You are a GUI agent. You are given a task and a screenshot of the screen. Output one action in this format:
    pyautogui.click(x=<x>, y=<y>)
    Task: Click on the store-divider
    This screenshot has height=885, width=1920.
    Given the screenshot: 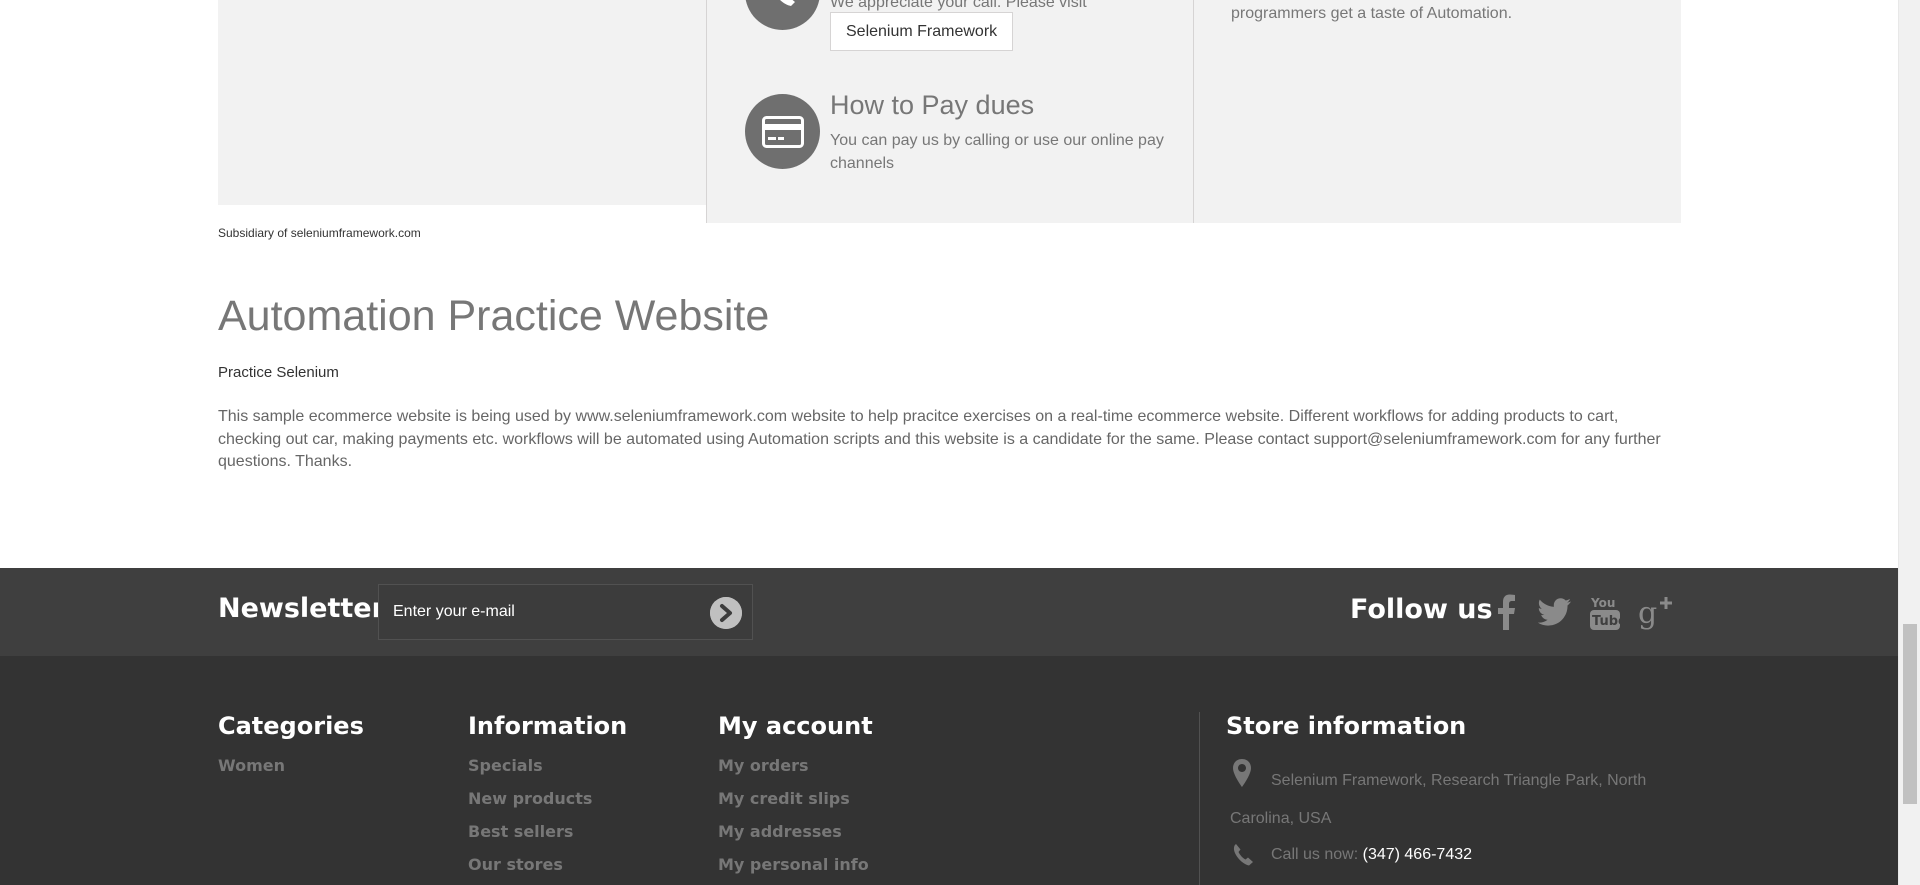 What is the action you would take?
    pyautogui.click(x=1199, y=798)
    